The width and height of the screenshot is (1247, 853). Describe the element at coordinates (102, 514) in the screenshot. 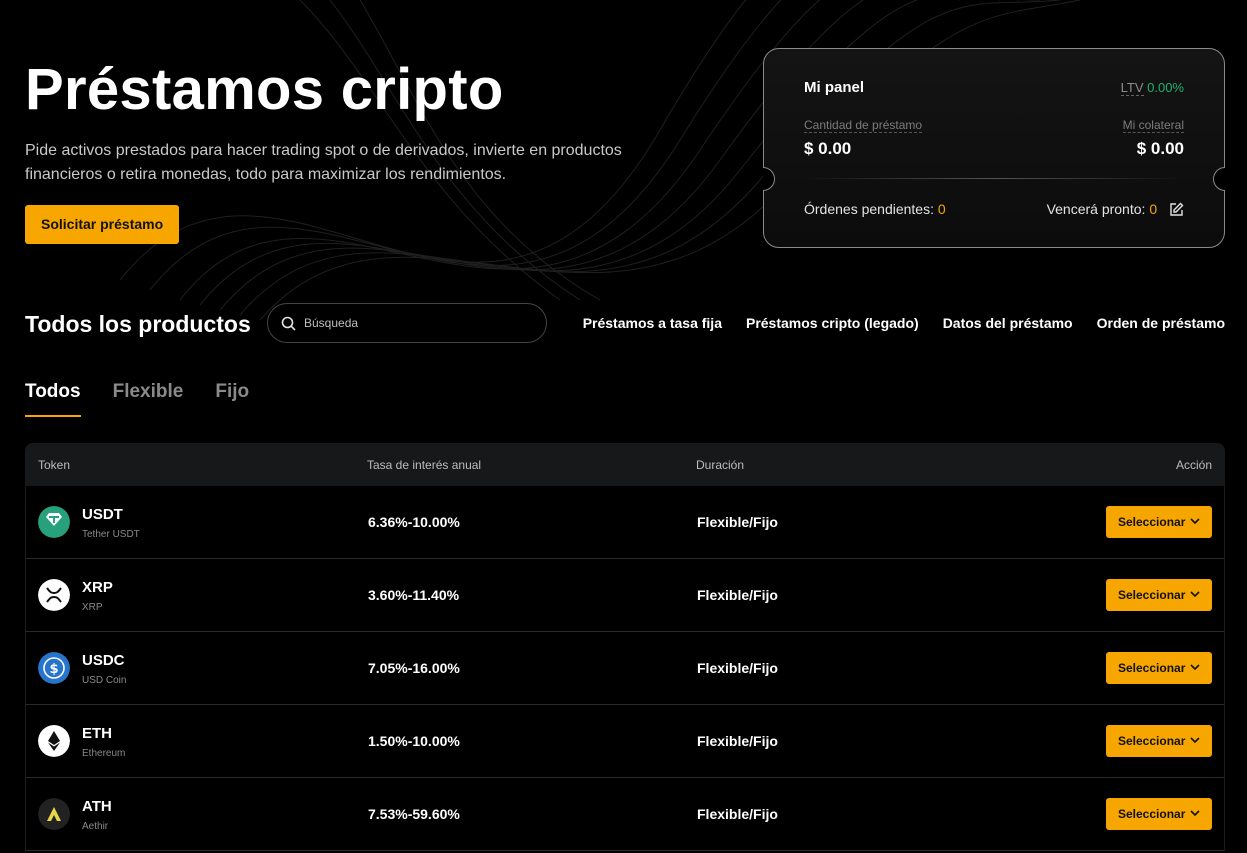

I see `token-symbol: USDT` at that location.